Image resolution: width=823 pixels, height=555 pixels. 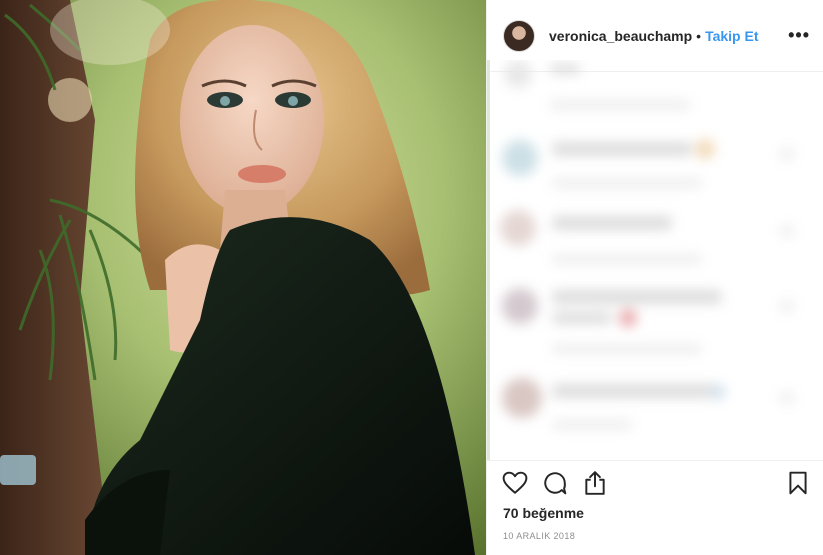 I want to click on post-actions: 70 beğenme 10 ARALIK 2018, so click(x=655, y=507).